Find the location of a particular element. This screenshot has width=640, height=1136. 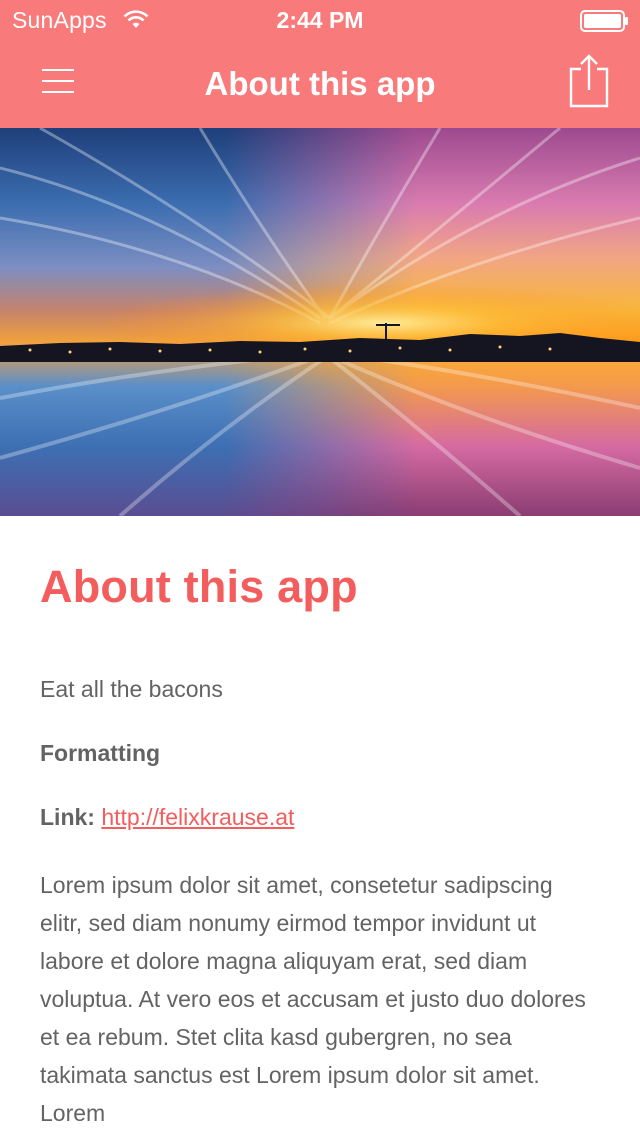

formatting-label: Formatting is located at coordinates (100, 753).